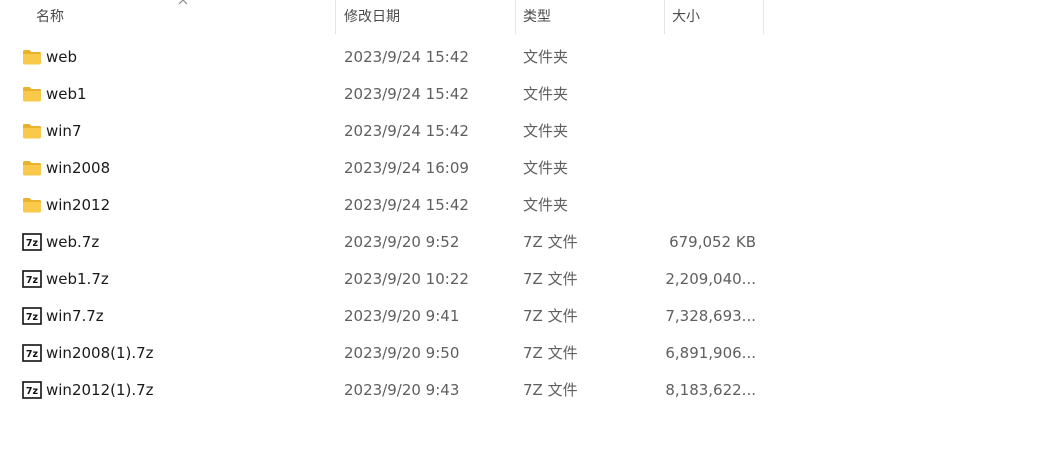  I want to click on file-row: win2012 2023/9/24 15:42 文件夹, so click(526, 205).